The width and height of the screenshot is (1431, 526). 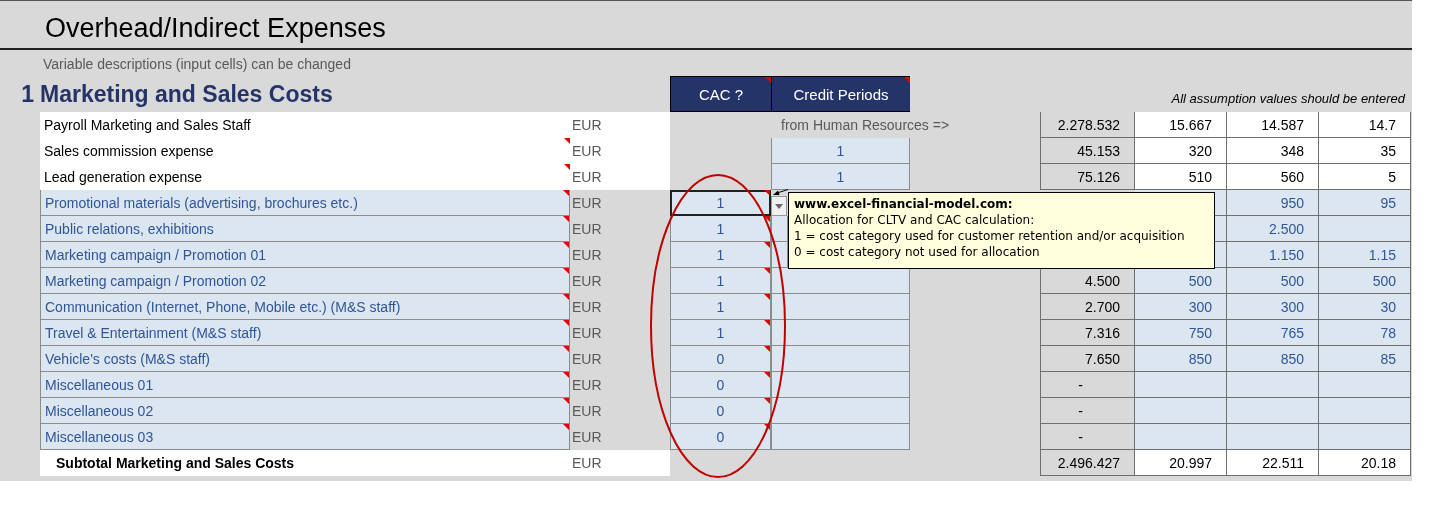 I want to click on value-cell: 14.587, so click(x=1273, y=125).